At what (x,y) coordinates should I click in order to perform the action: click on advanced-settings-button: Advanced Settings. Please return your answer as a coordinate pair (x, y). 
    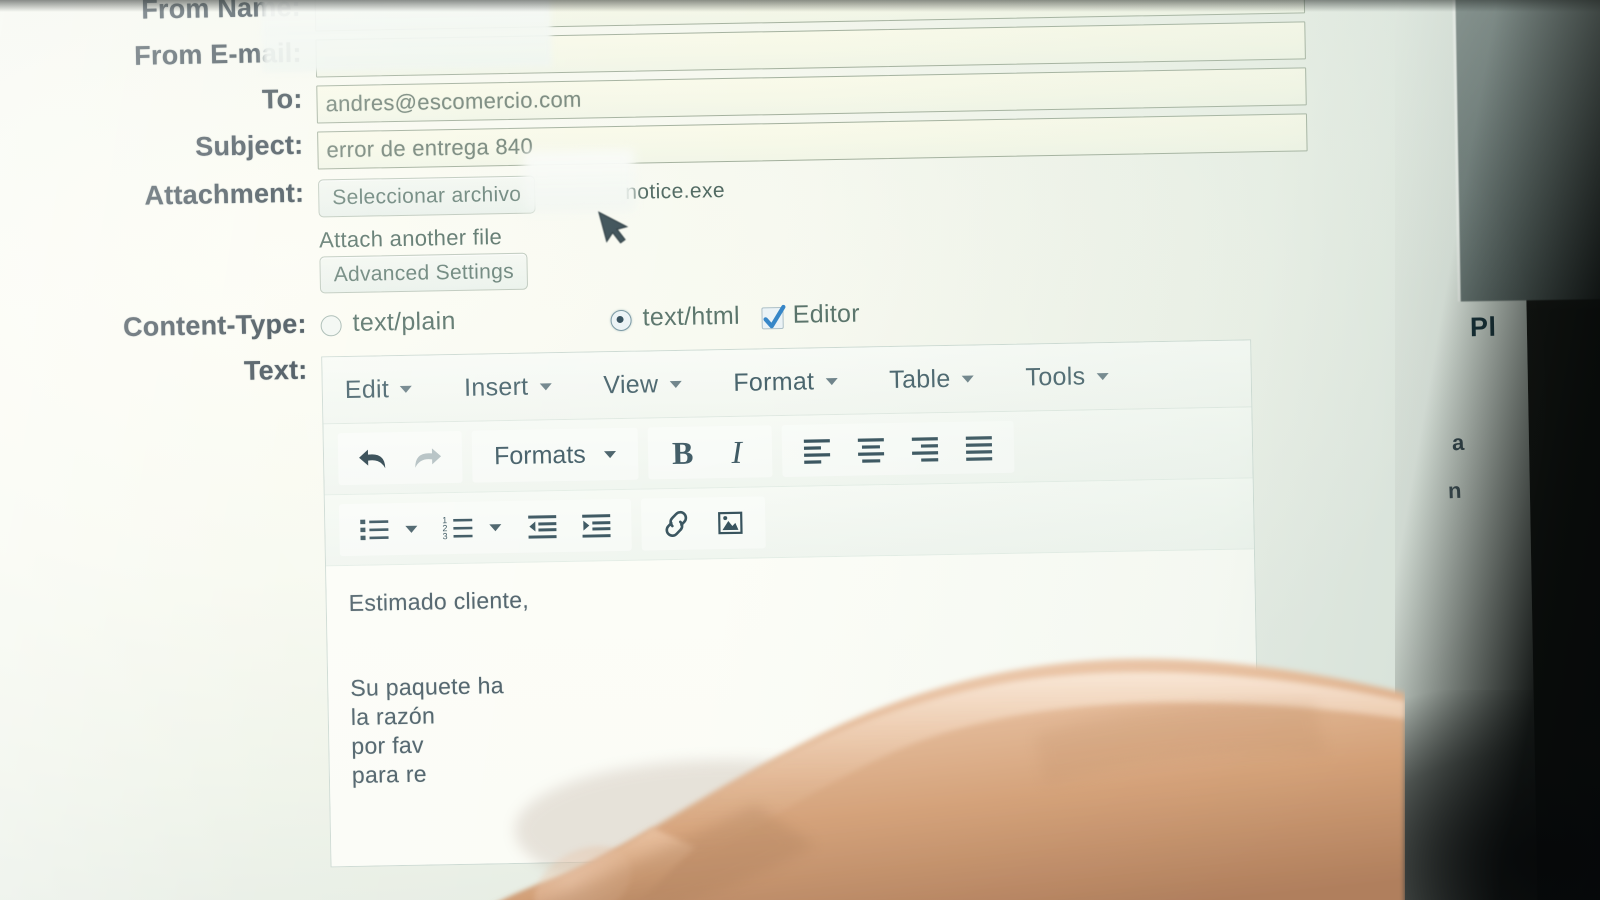
    Looking at the image, I should click on (424, 273).